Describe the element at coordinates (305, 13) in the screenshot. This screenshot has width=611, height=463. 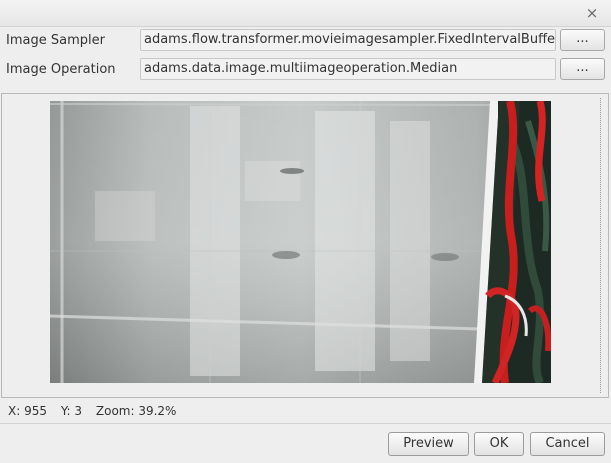
I see `title-bar: ×` at that location.